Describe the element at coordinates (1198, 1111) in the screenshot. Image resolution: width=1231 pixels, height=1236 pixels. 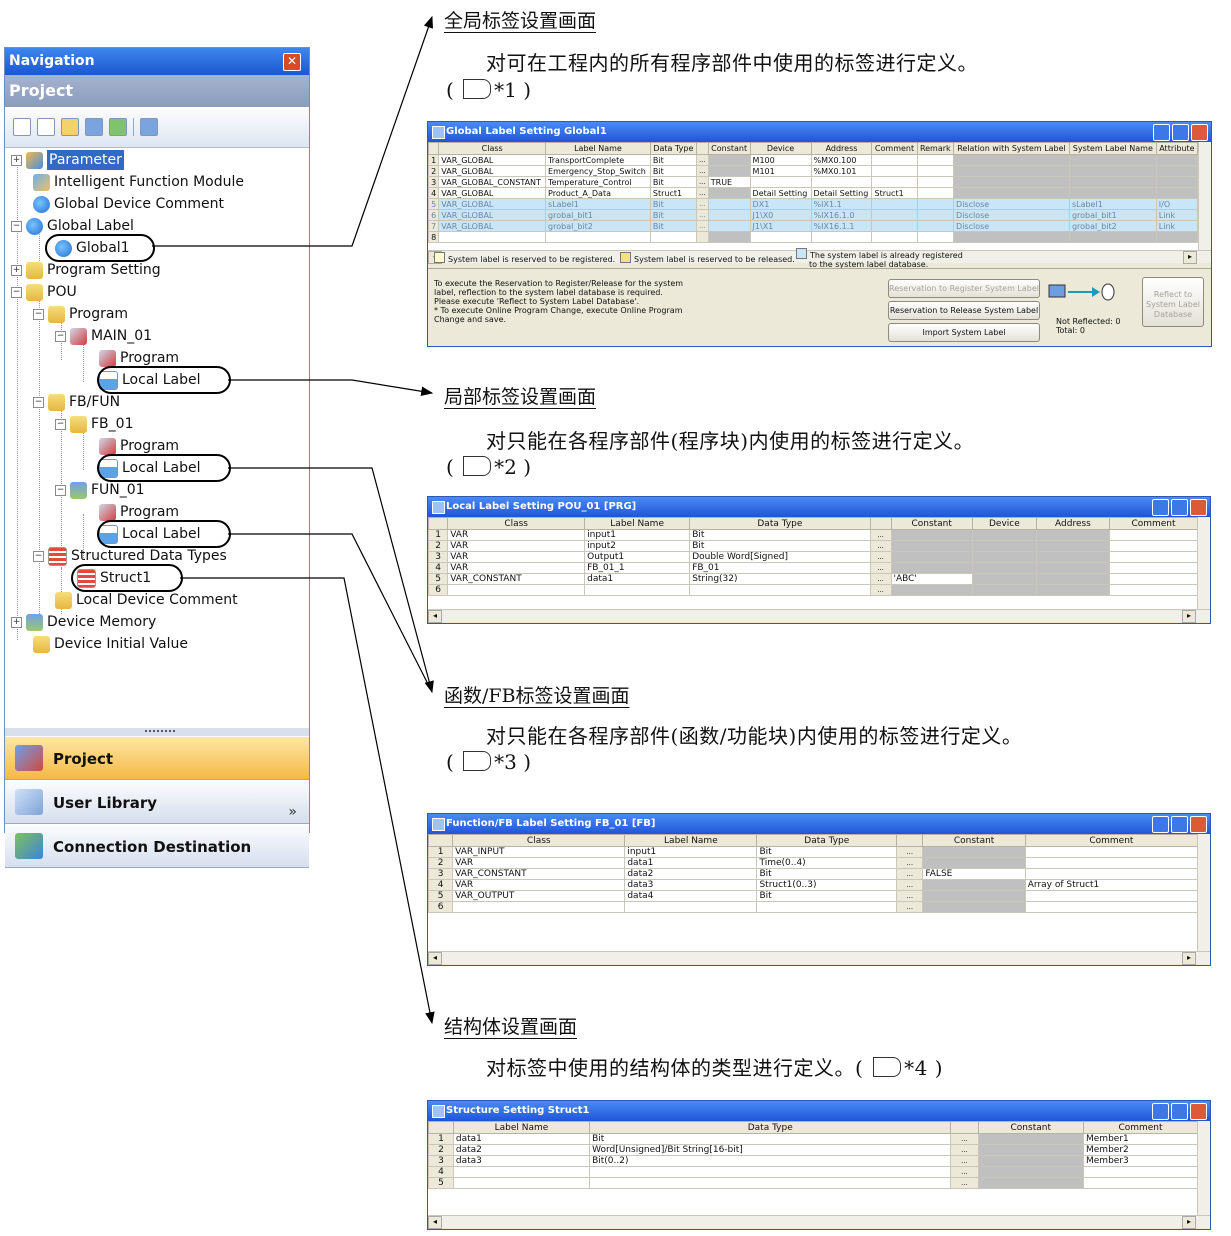
I see `close-icon` at that location.